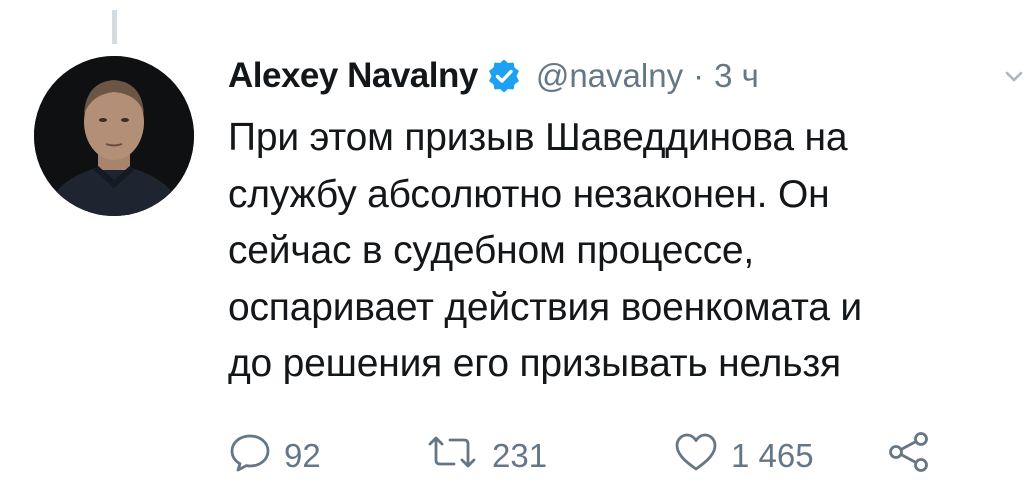 This screenshot has height=482, width=1025. What do you see at coordinates (504, 76) in the screenshot?
I see `verified-badge-icon` at bounding box center [504, 76].